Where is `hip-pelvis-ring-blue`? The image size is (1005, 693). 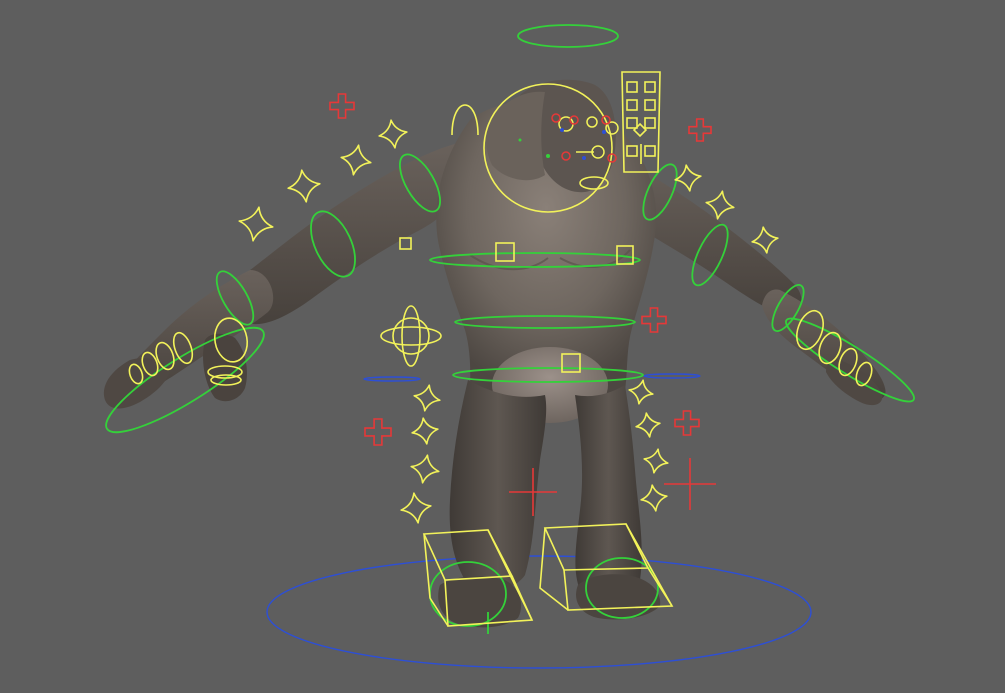 hip-pelvis-ring-blue is located at coordinates (392, 379).